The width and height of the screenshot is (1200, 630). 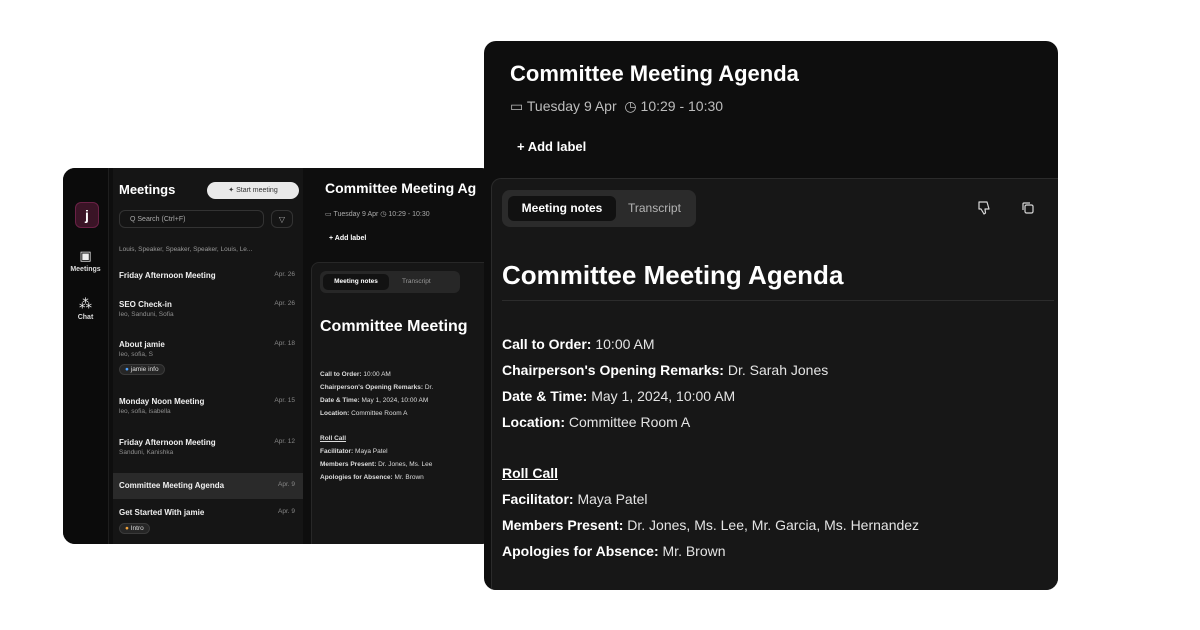 What do you see at coordinates (337, 451) in the screenshot?
I see `line-key: Facilitator:` at bounding box center [337, 451].